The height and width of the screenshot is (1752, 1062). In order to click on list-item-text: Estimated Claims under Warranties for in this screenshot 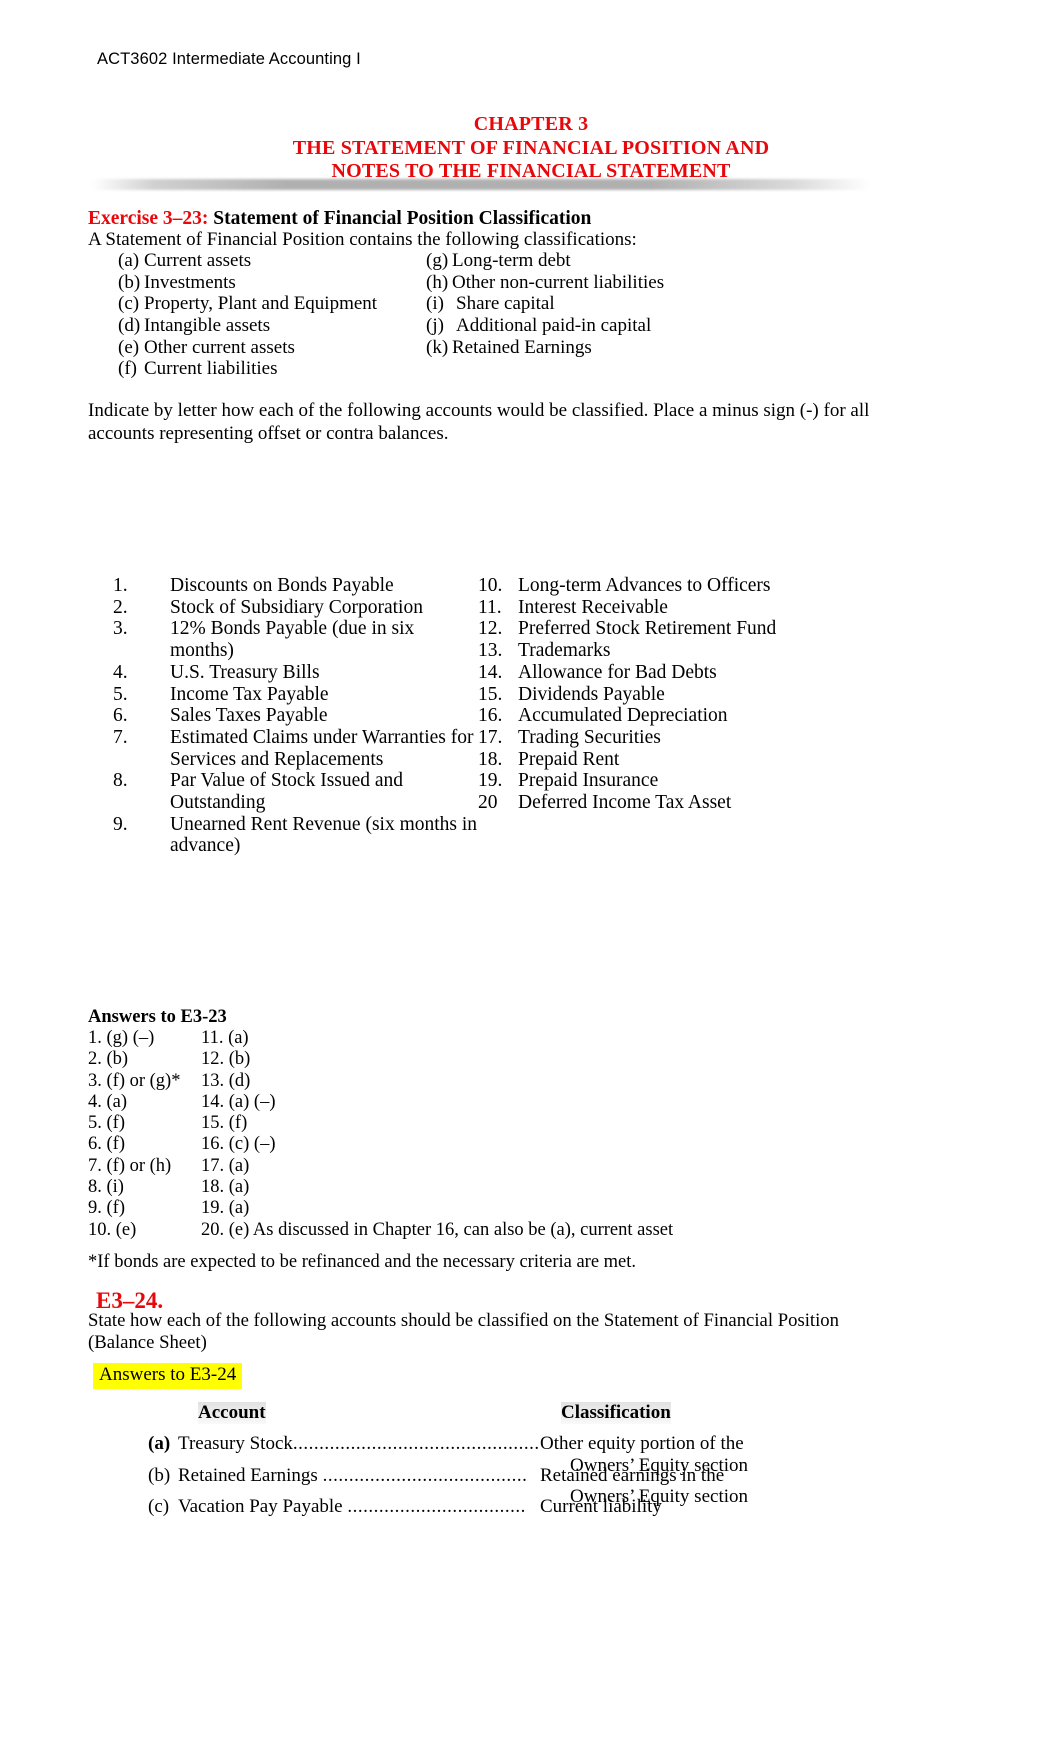, I will do `click(322, 737)`.